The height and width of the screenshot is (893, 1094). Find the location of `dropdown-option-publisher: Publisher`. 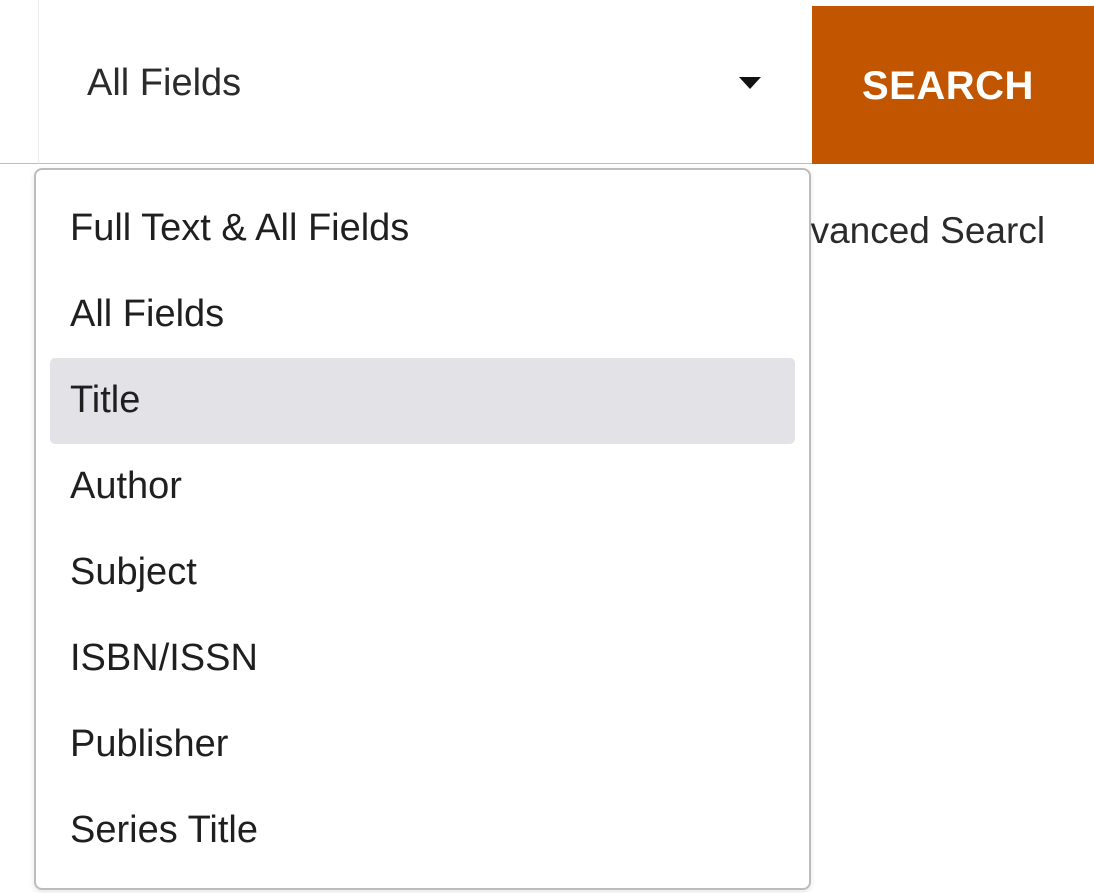

dropdown-option-publisher: Publisher is located at coordinates (422, 745).